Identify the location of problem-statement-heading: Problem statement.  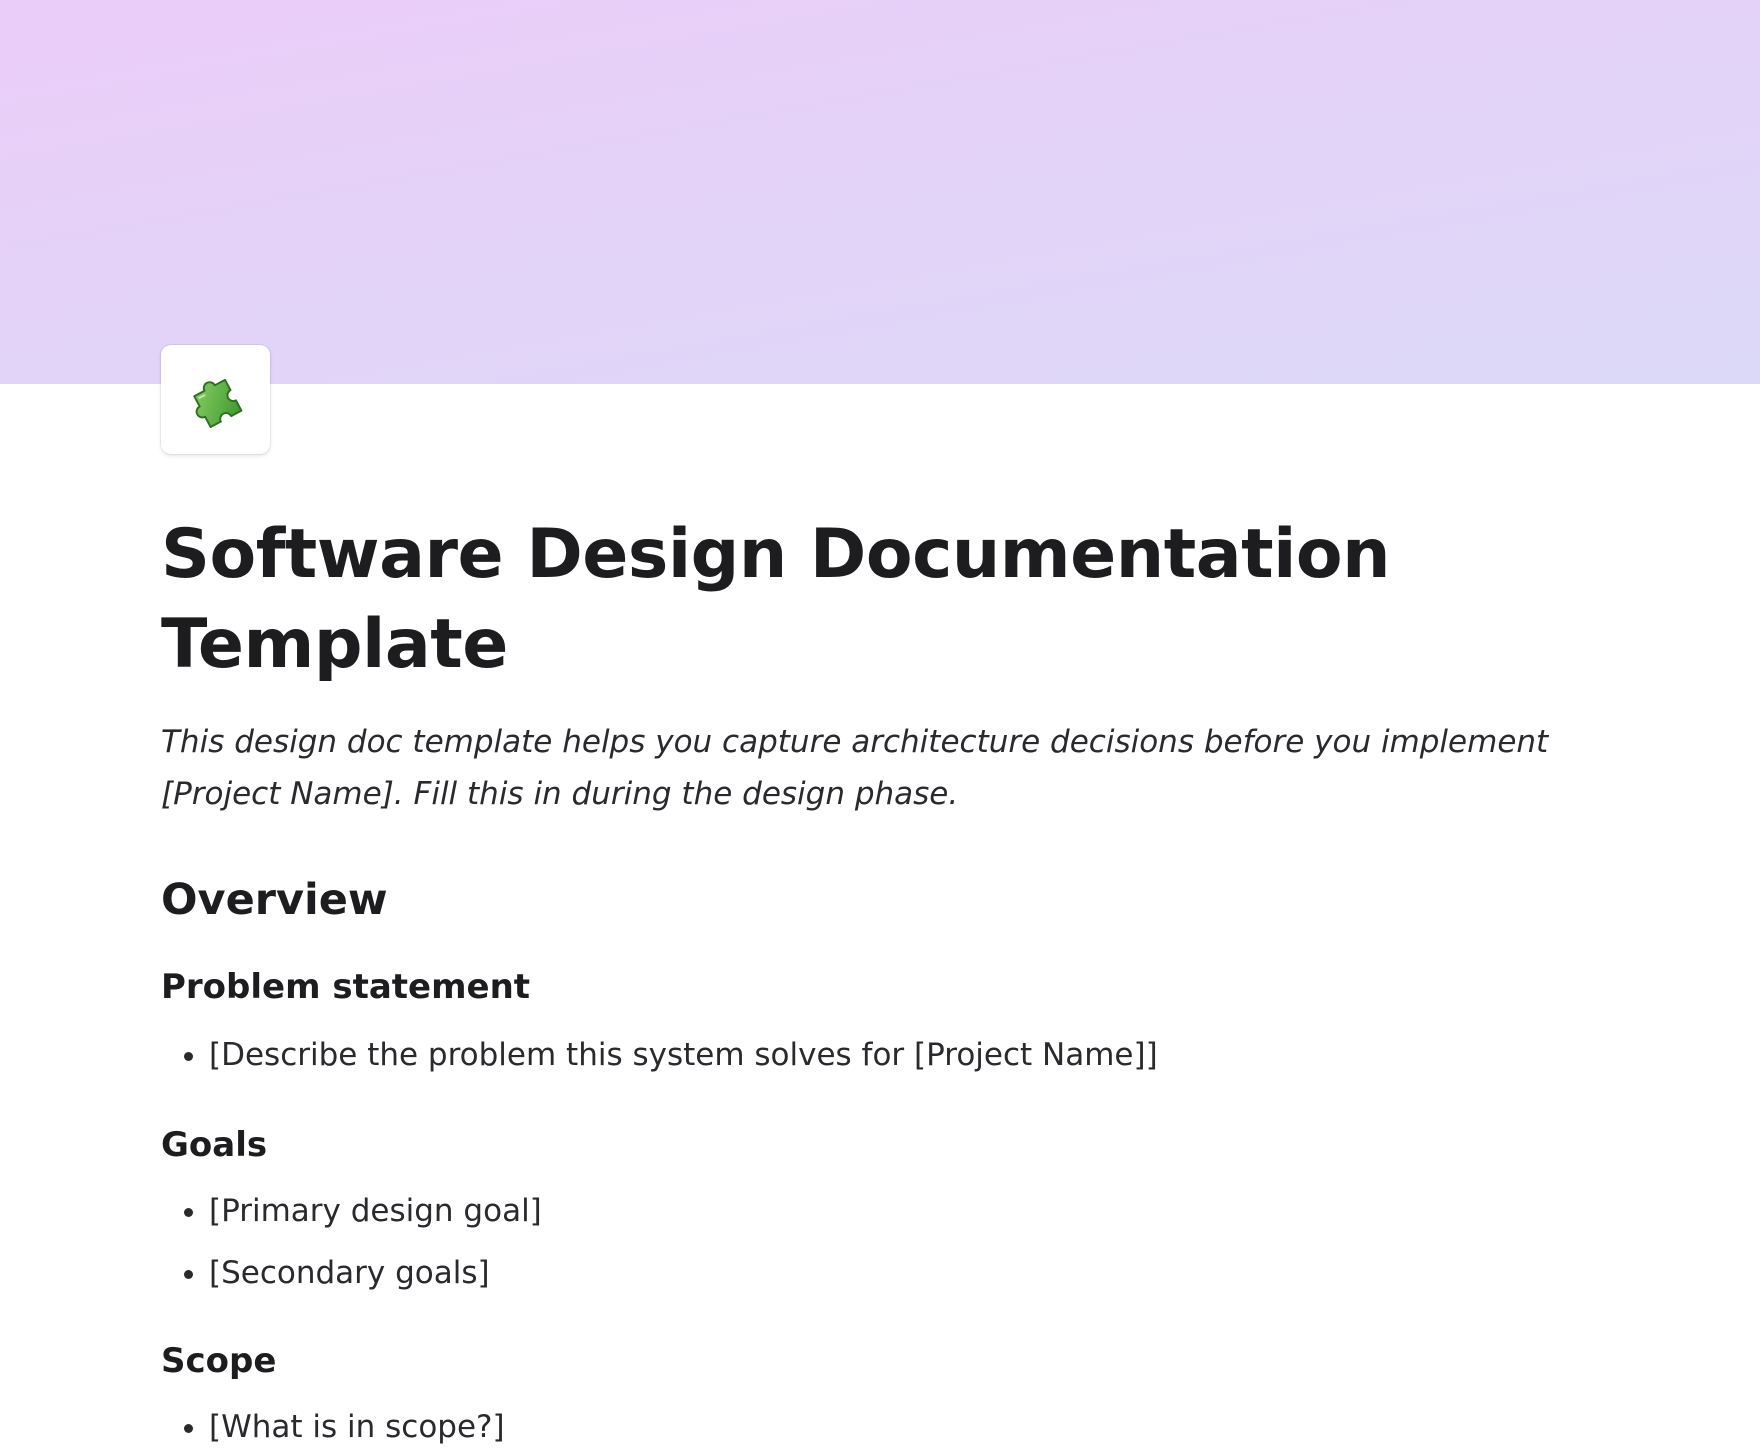
(861, 987).